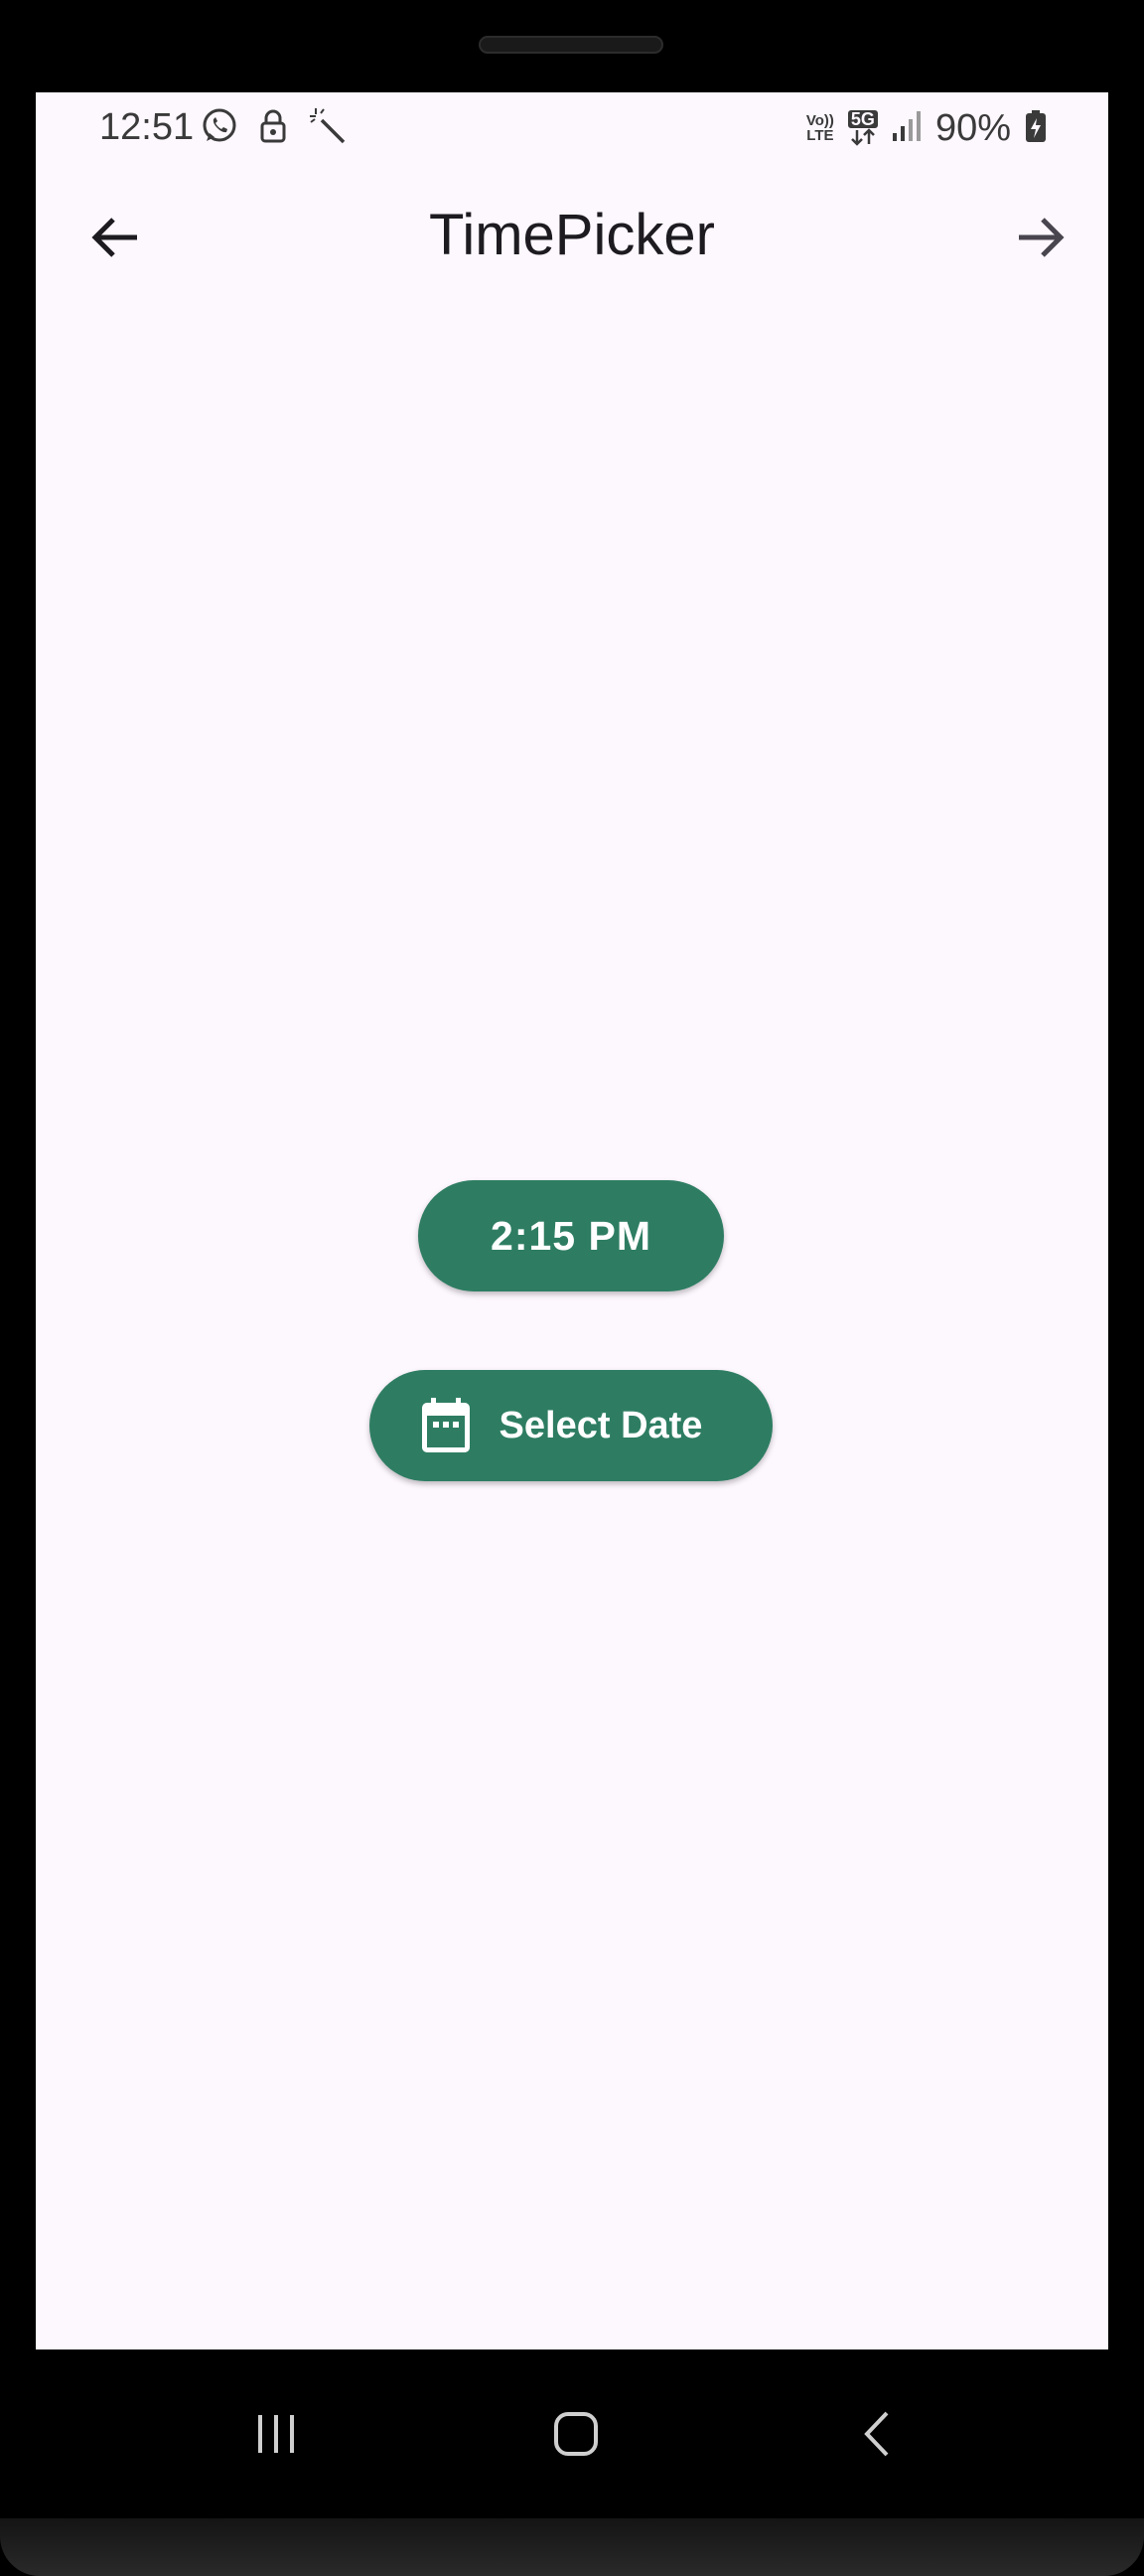 This screenshot has width=1144, height=2576. I want to click on volte-label-top: Vo)), so click(820, 121).